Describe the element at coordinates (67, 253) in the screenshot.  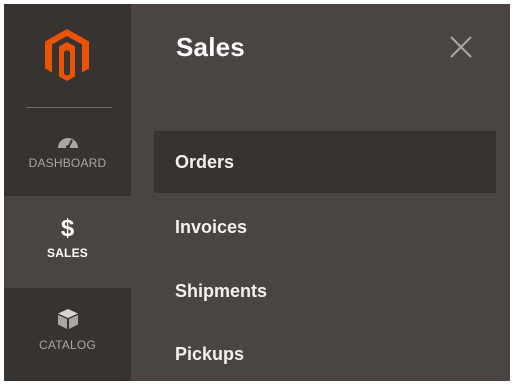
I see `nav-sales-label: SALES` at that location.